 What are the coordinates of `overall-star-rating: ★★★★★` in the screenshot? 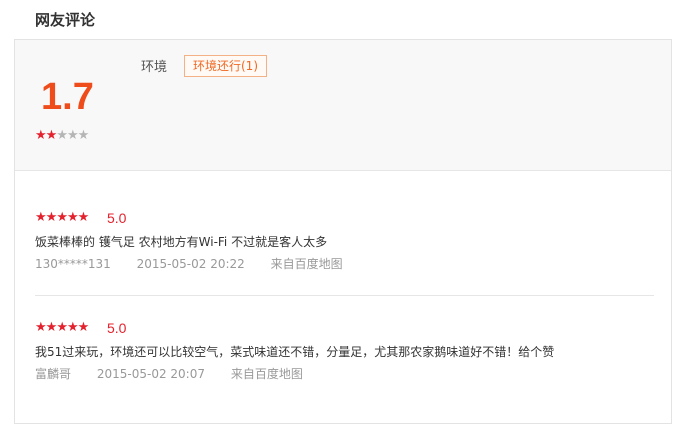 It's located at (62, 136).